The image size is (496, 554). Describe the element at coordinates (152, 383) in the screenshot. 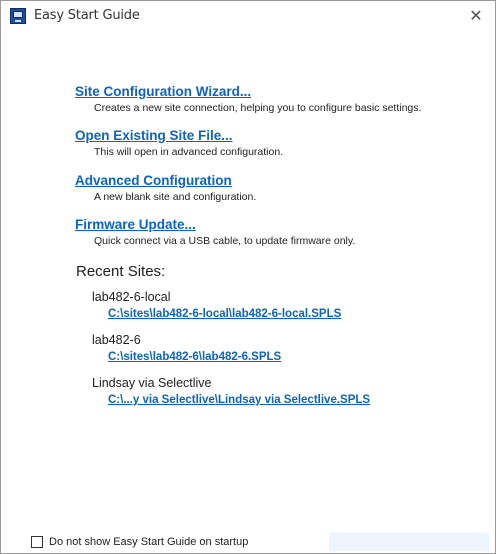

I see `recent-site-name: Lindsay via Selectlive` at that location.